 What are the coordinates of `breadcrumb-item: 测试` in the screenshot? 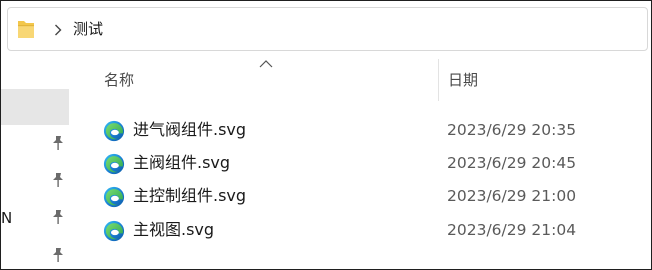 It's located at (88, 29).